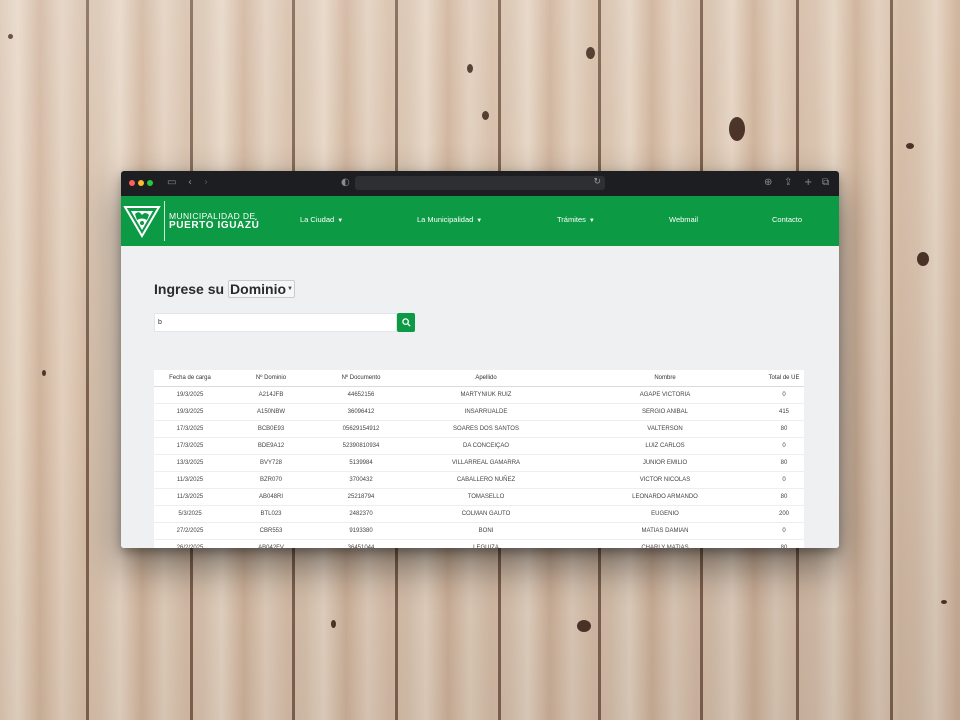 The height and width of the screenshot is (720, 960). Describe the element at coordinates (171, 183) in the screenshot. I see `sidebar-icon: ▭` at that location.